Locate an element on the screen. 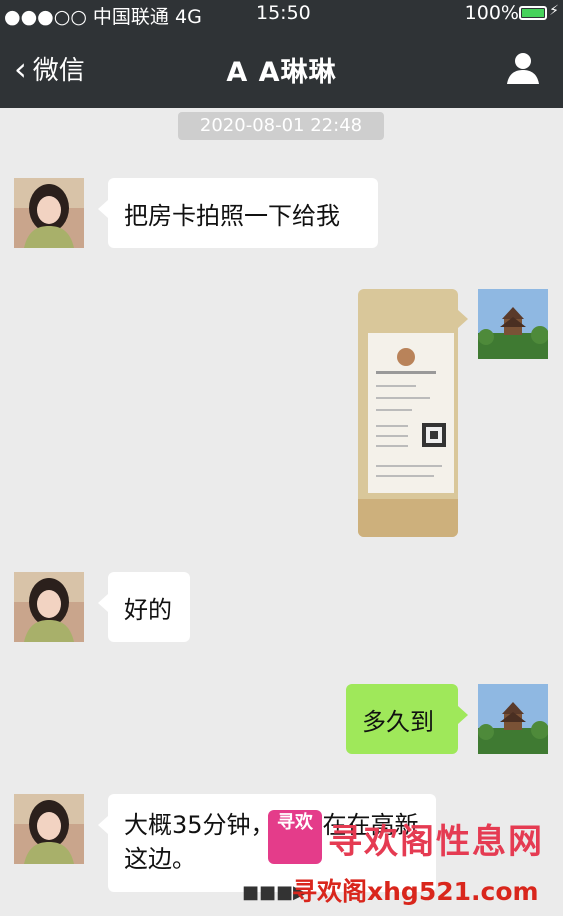  image-bubble-tail is located at coordinates (463, 319).